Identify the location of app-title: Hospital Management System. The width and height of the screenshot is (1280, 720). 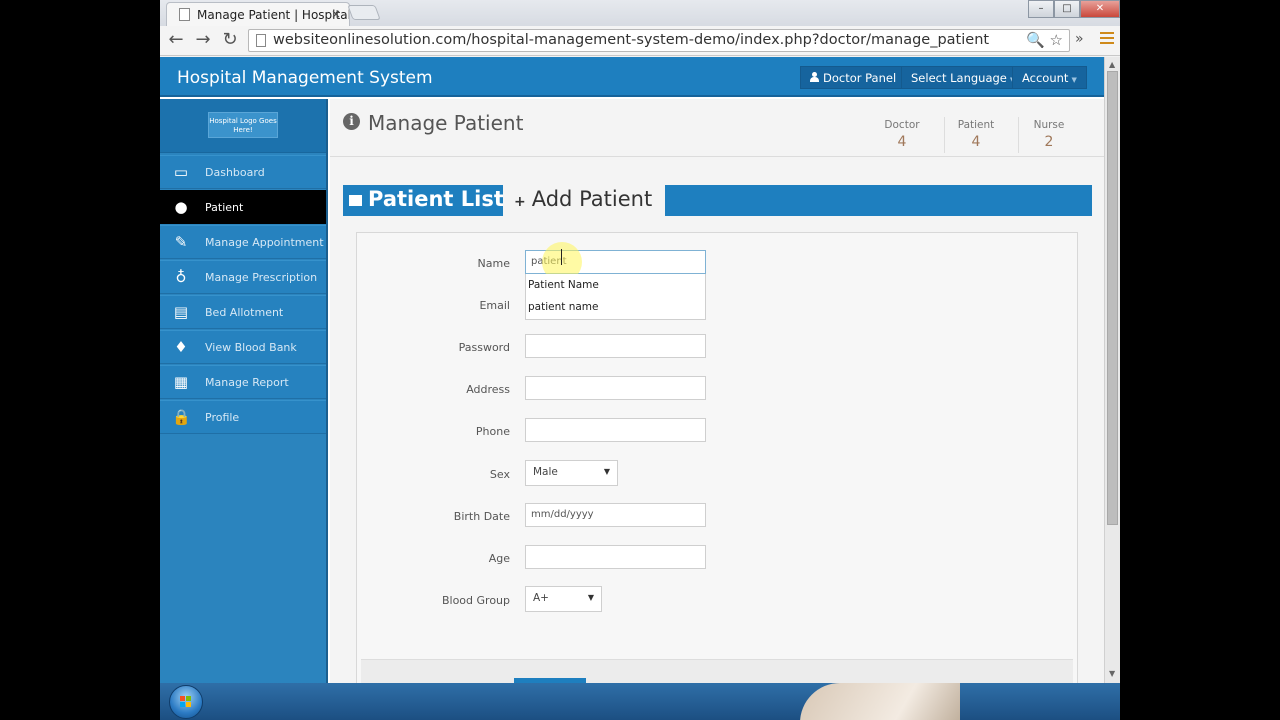
(305, 78).